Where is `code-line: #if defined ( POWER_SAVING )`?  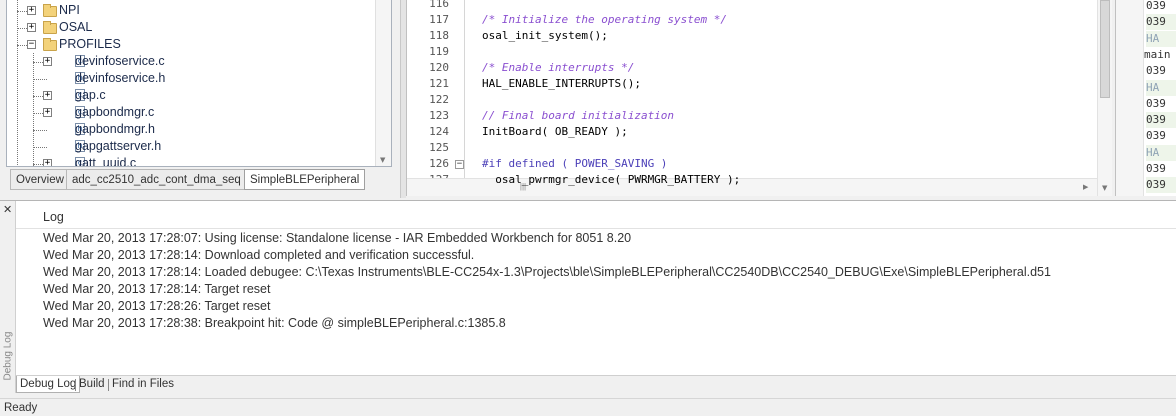
code-line: #if defined ( POWER_SAVING ) is located at coordinates (574, 163).